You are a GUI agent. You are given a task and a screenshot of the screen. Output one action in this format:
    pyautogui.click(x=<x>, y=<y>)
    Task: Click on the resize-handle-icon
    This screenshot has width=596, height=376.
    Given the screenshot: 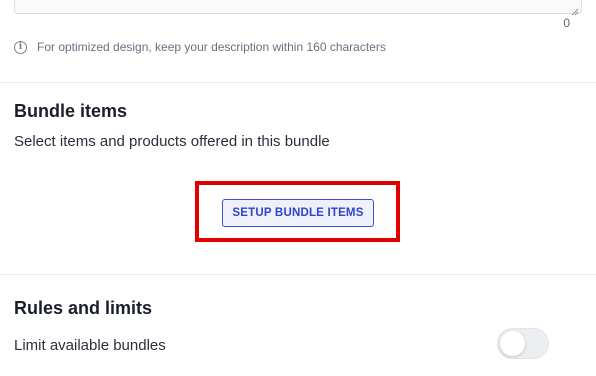 What is the action you would take?
    pyautogui.click(x=575, y=9)
    